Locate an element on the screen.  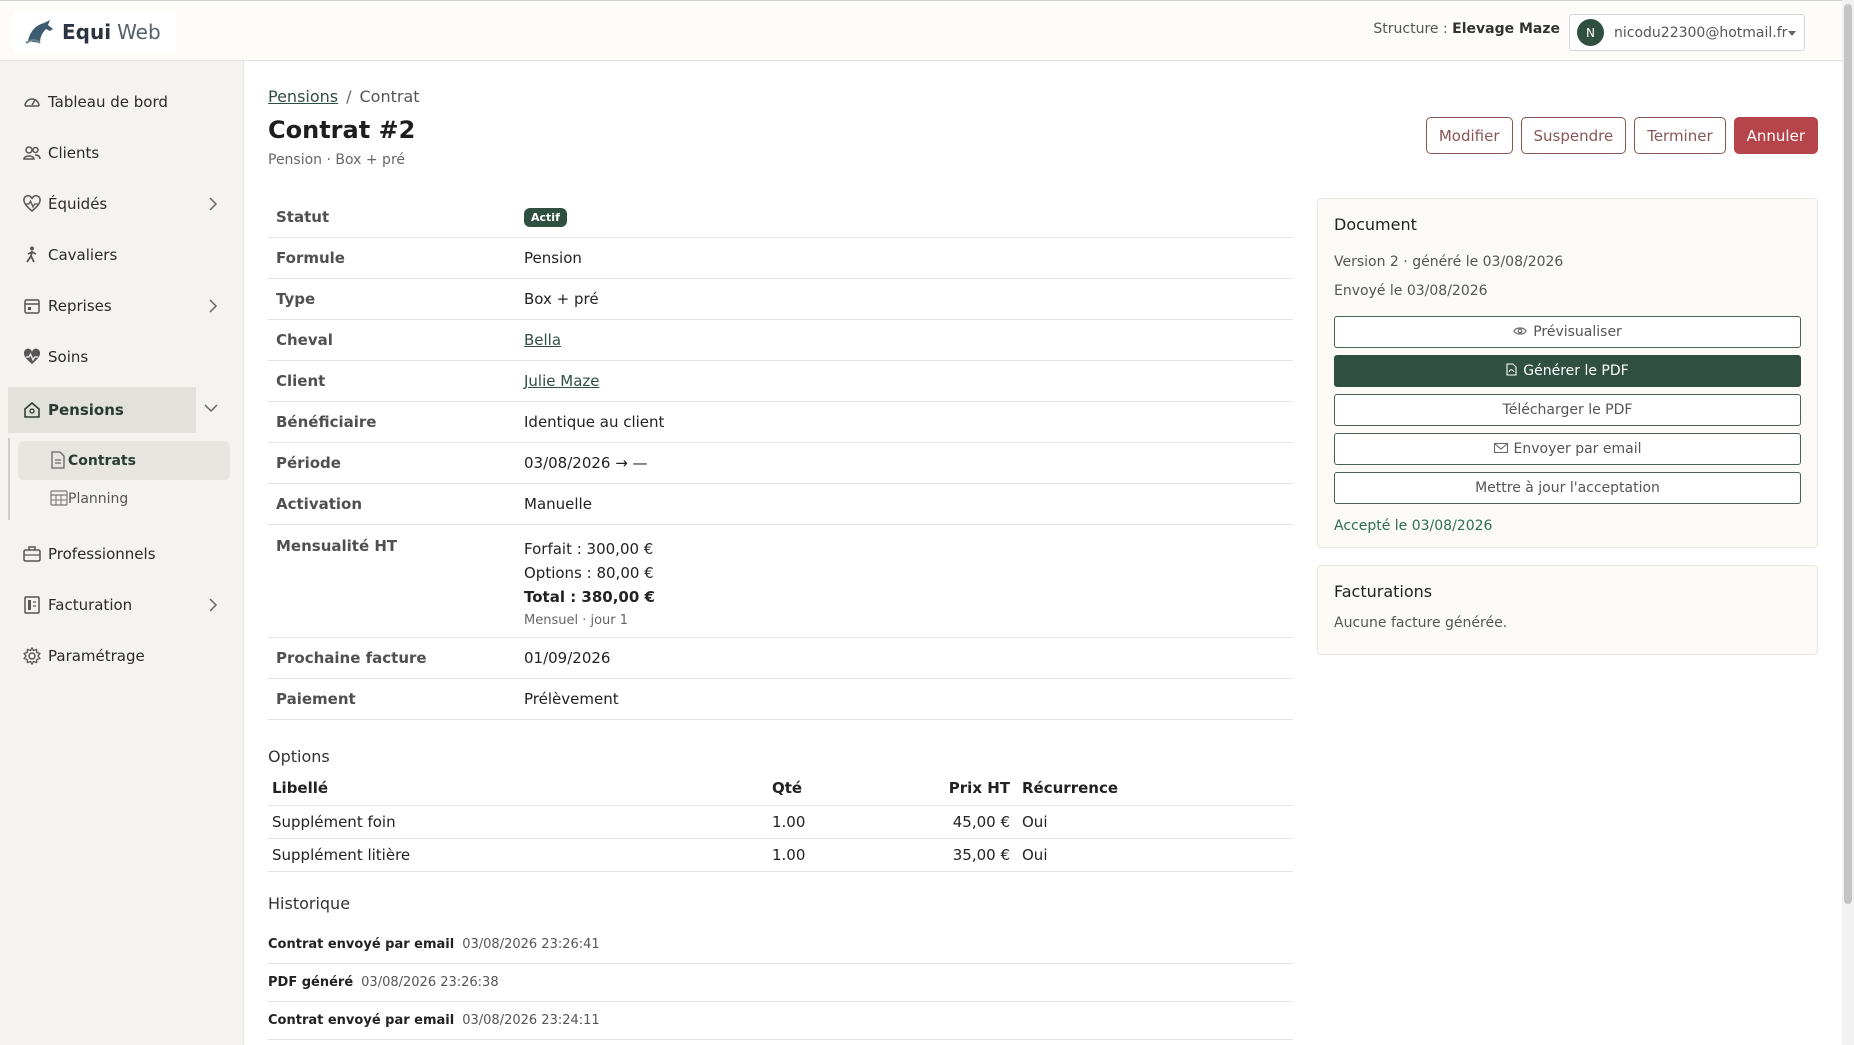
scrollbar-thumb is located at coordinates (1848, 454).